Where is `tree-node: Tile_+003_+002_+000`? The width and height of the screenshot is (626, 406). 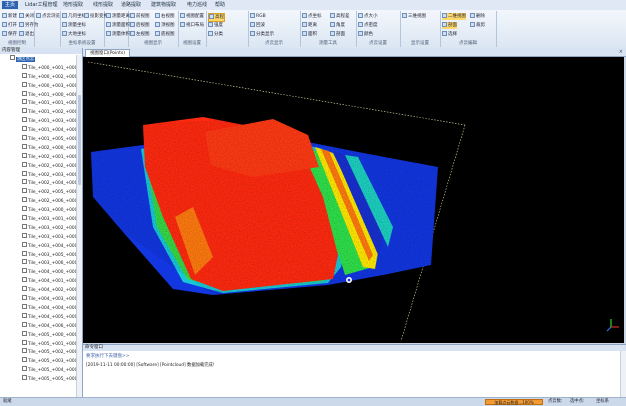
tree-node: Tile_+003_+002_+000 is located at coordinates (38, 228).